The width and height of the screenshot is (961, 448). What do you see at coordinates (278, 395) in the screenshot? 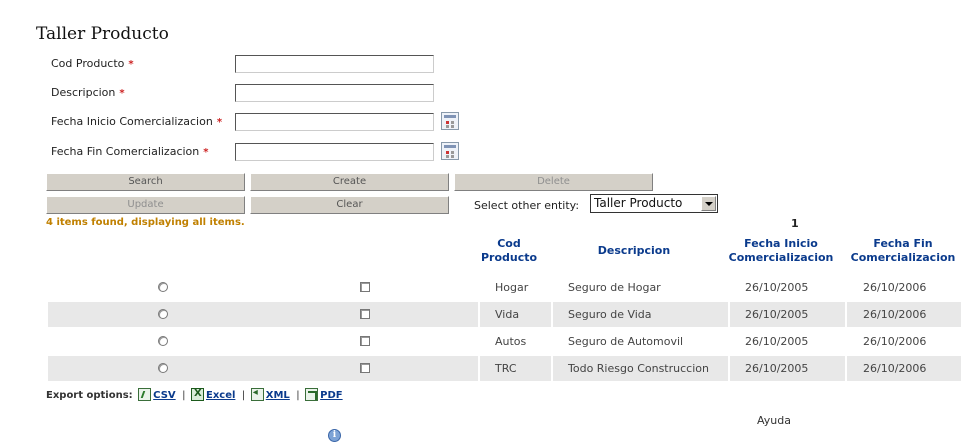
I see `export-xml-link: XML` at bounding box center [278, 395].